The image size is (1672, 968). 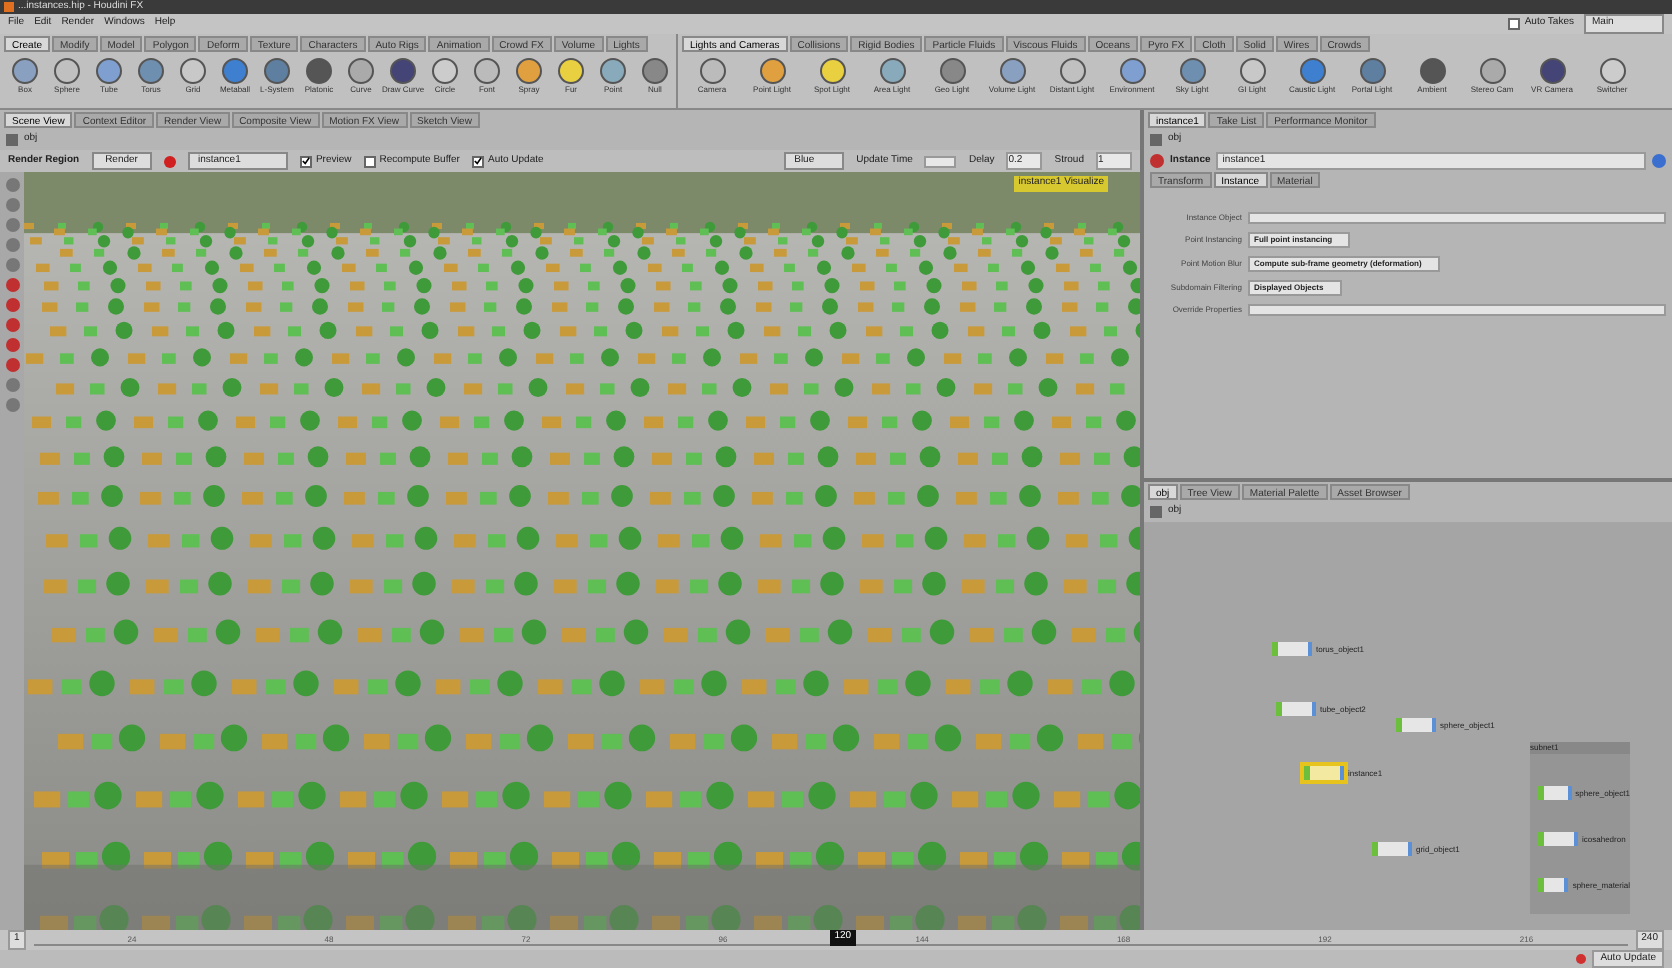 I want to click on app-icon, so click(x=9, y=7).